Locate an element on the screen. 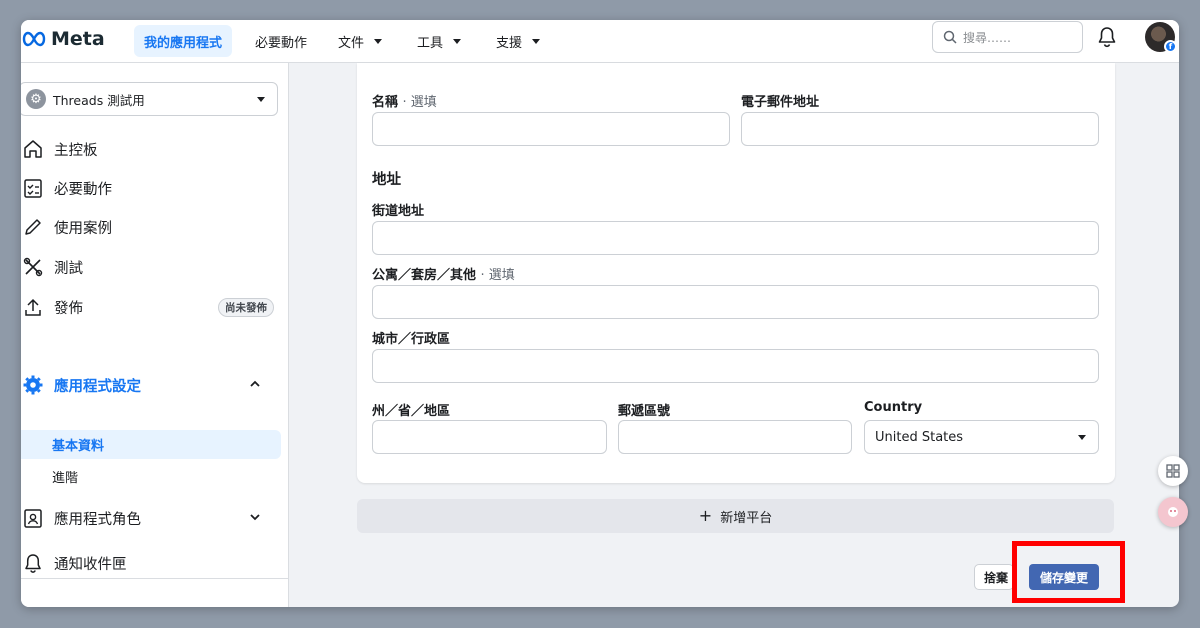  discard-button: 捨棄 is located at coordinates (994, 577).